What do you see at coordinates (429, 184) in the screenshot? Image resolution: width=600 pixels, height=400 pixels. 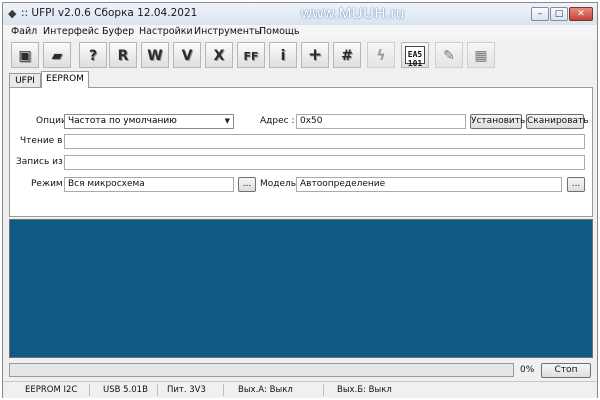 I see `model-input: Автоопределение` at bounding box center [429, 184].